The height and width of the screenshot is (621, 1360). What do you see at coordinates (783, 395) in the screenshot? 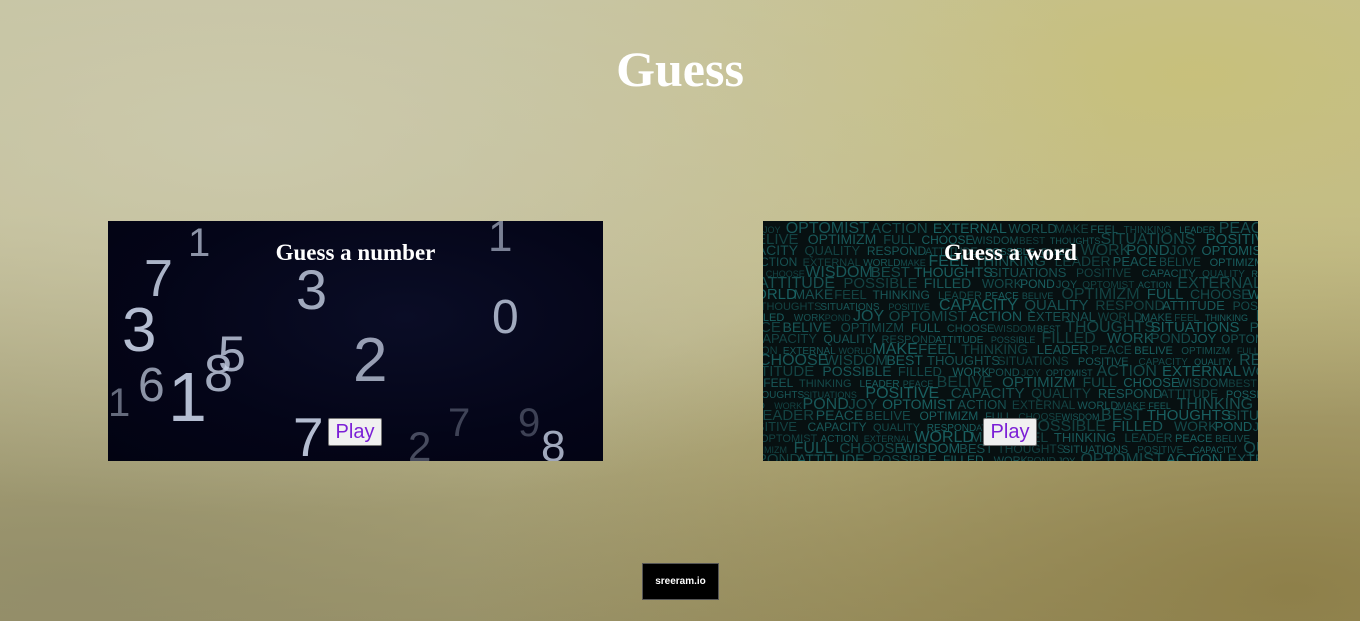
I see `background-word: THOUGHTS` at bounding box center [783, 395].